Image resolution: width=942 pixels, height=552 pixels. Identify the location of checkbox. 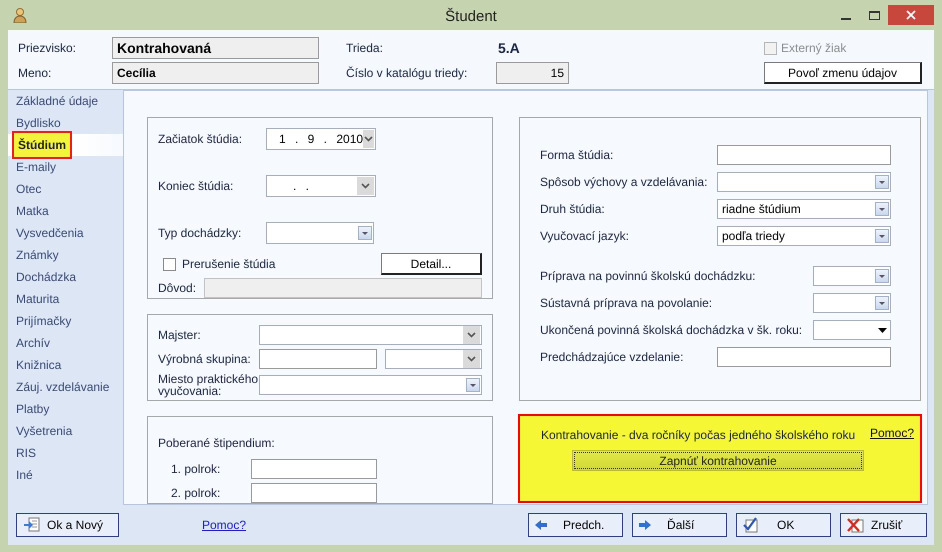
(169, 264).